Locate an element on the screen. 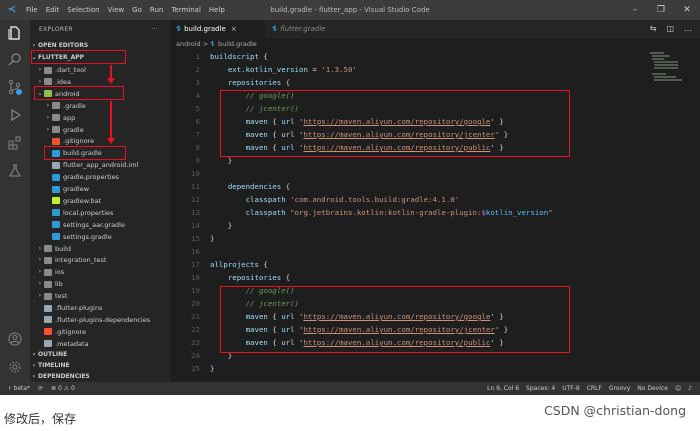 Image resolution: width=700 pixels, height=431 pixels. tree-item: › integration_test is located at coordinates (100, 260).